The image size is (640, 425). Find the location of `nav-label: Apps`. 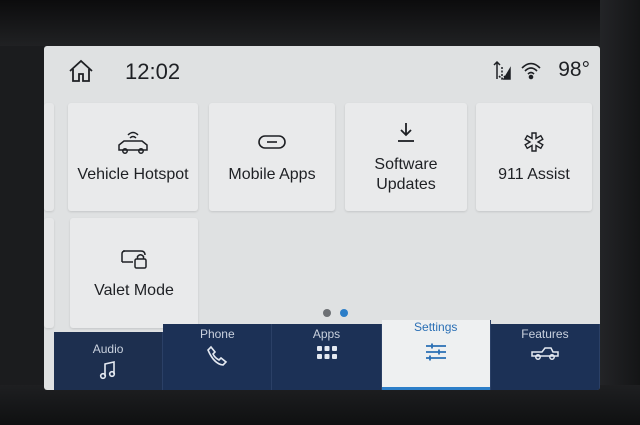

nav-label: Apps is located at coordinates (326, 334).